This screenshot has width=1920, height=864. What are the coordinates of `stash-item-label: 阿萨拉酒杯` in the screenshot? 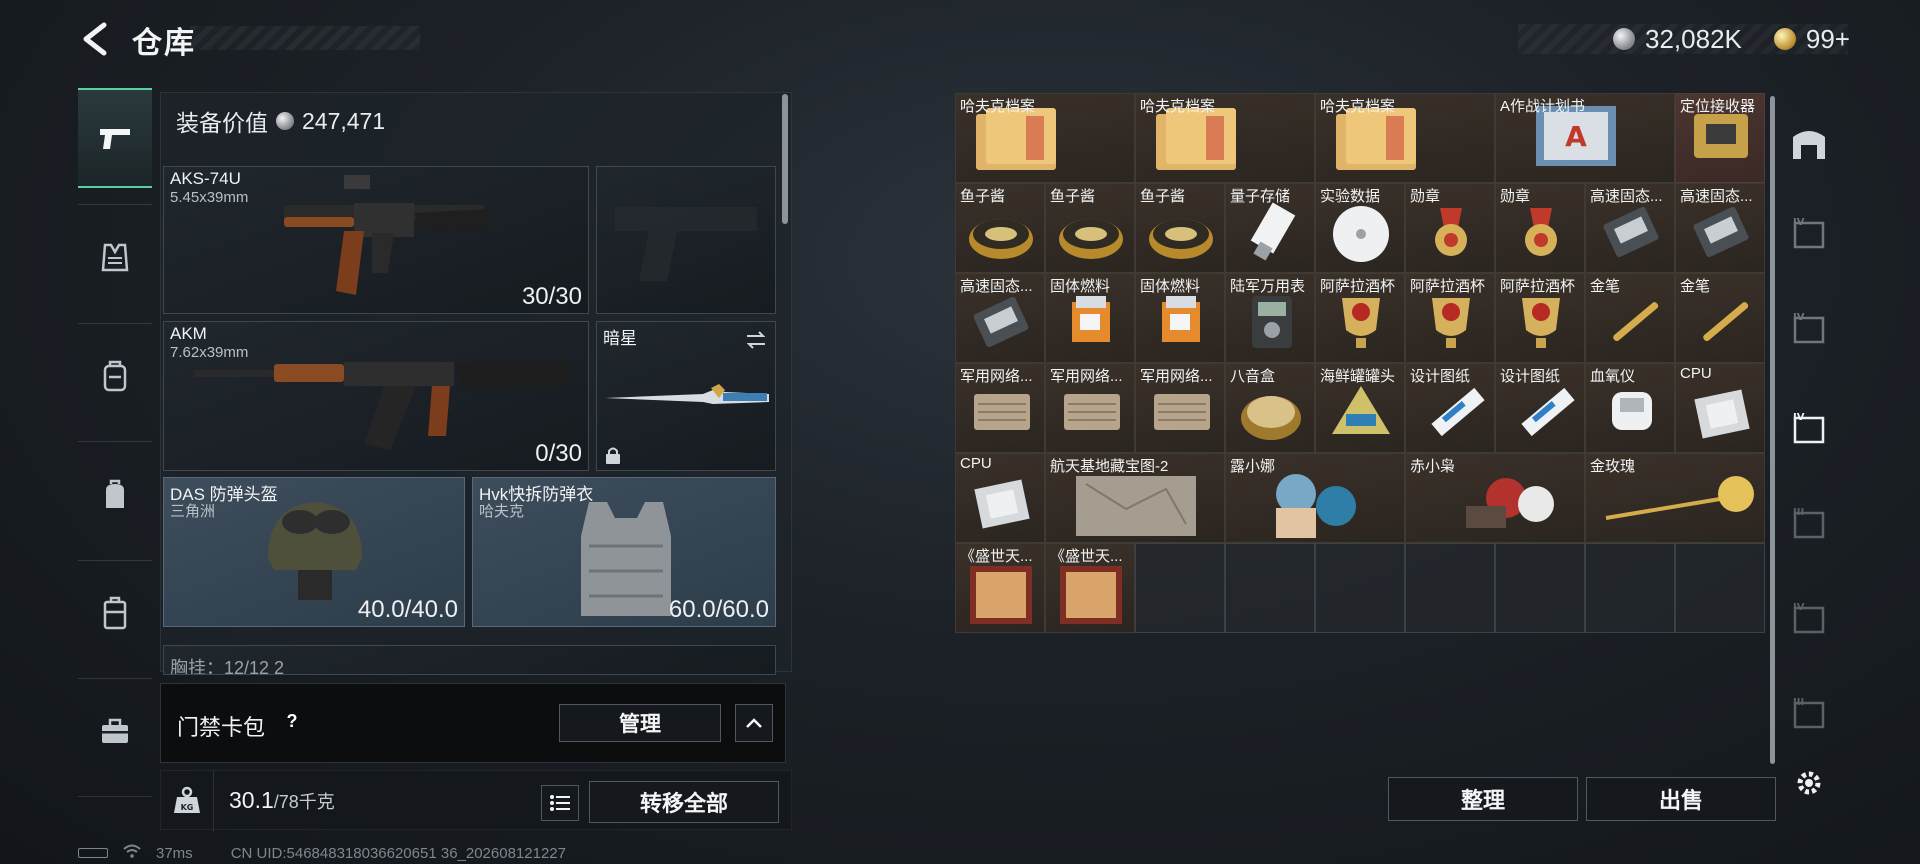 It's located at (1538, 286).